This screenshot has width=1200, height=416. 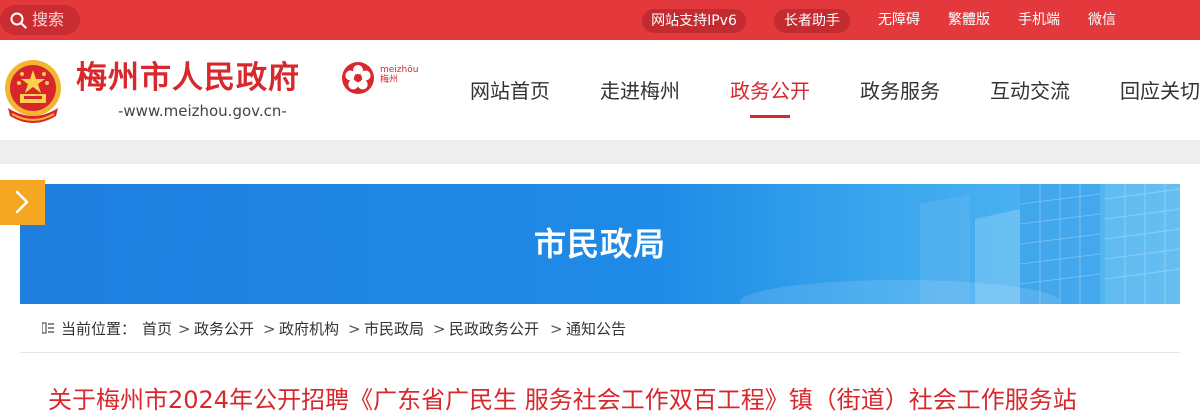 I want to click on traditional-chinese-link: 繁體版, so click(x=969, y=20).